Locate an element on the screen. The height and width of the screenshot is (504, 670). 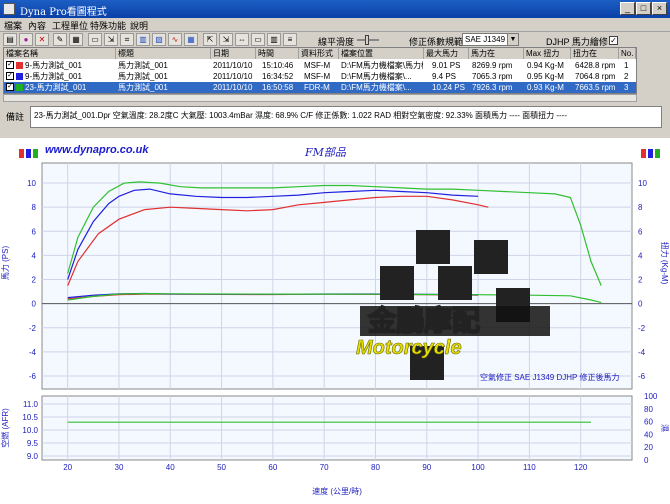
correction-select: SAE J1349 ▼ is located at coordinates (490, 39).